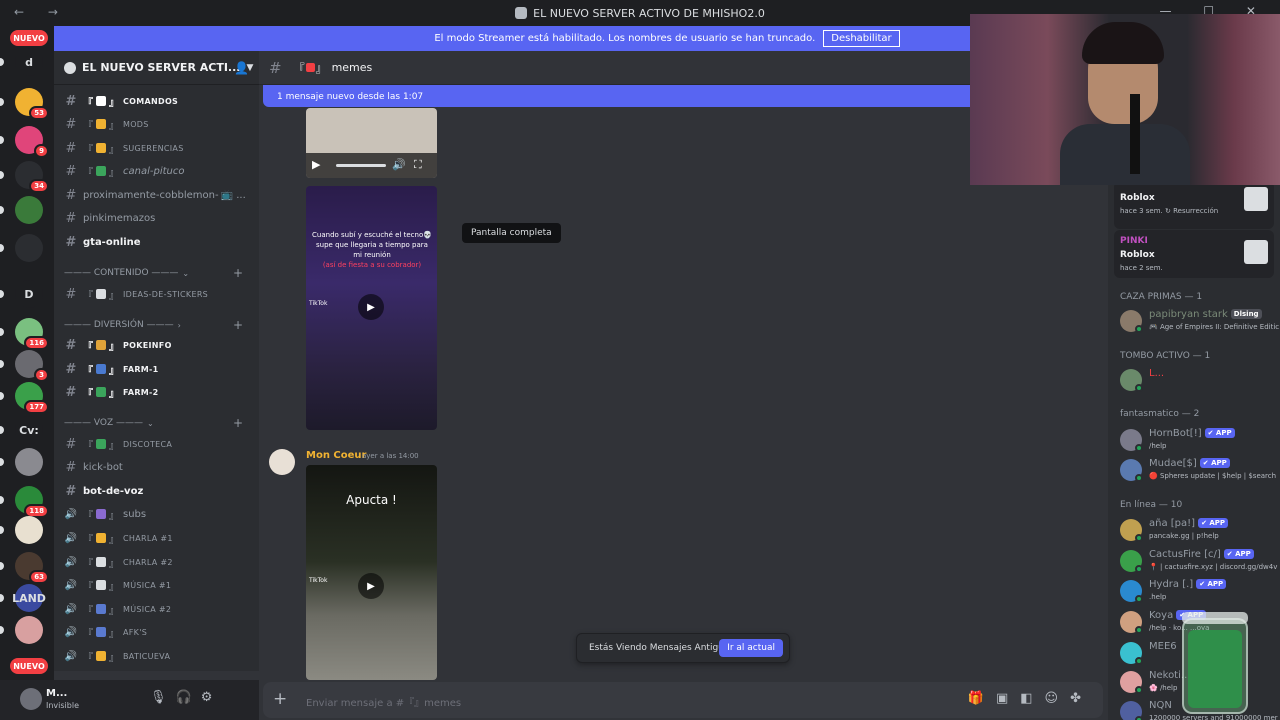 This screenshot has height=720, width=1280. I want to click on server-icon: 116, so click(32, 334).